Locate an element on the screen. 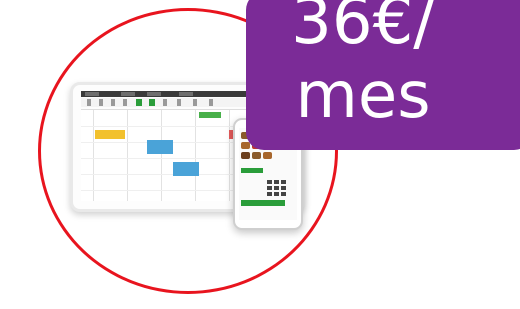 Image resolution: width=520 pixels, height=309 pixels. app-logo is located at coordinates (92, 94).